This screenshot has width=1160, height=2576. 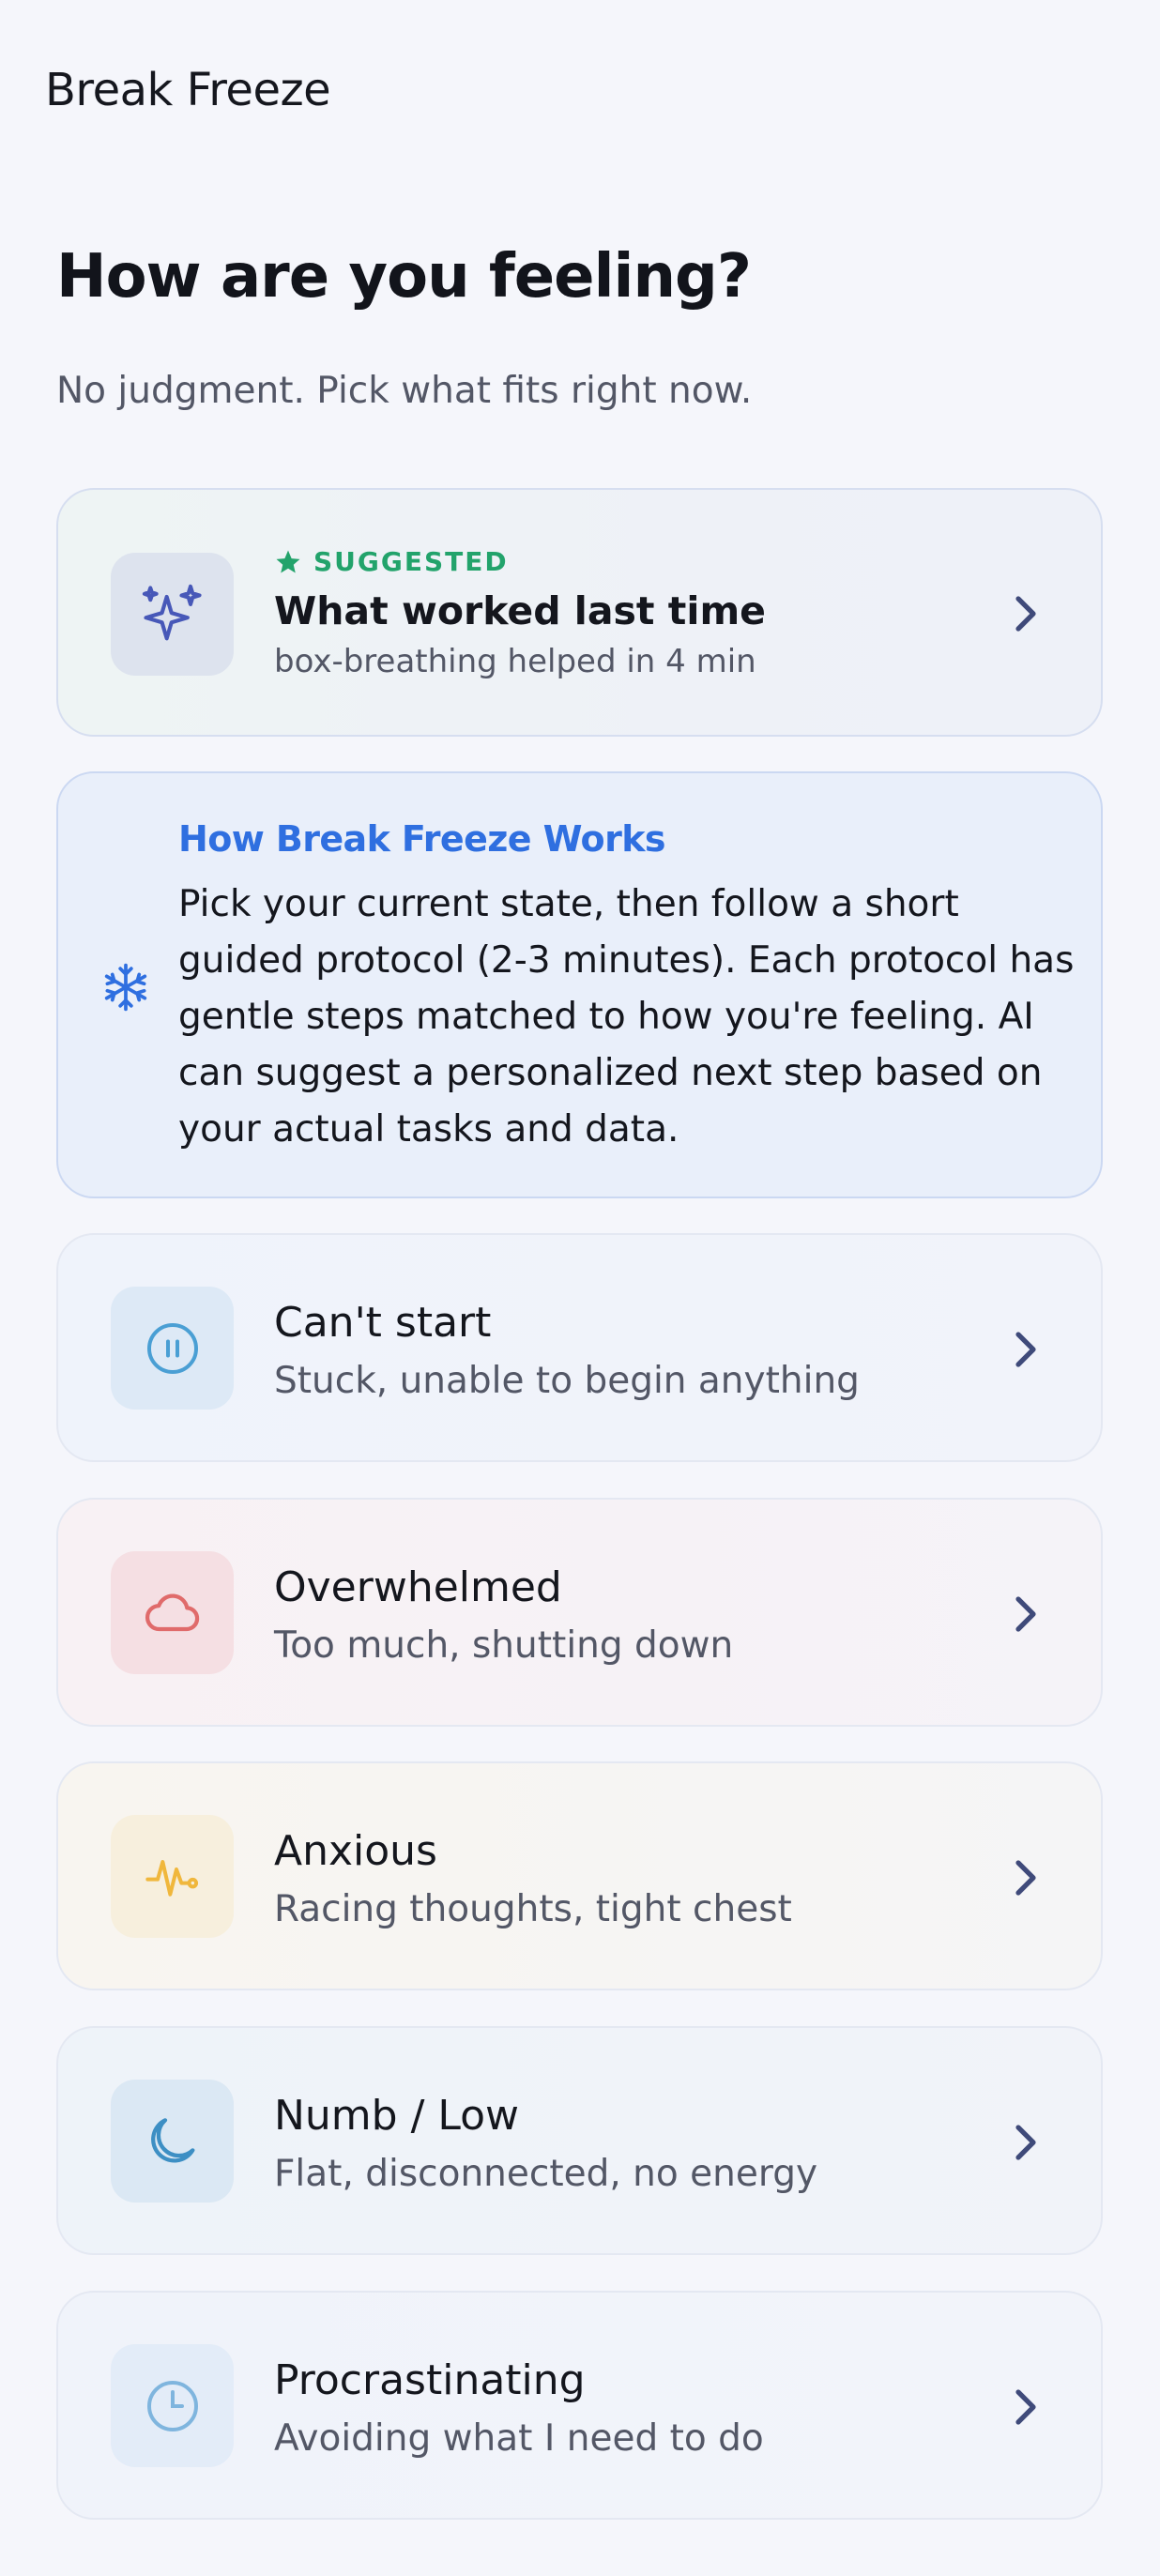 I want to click on app-title: Break Freeze, so click(x=188, y=90).